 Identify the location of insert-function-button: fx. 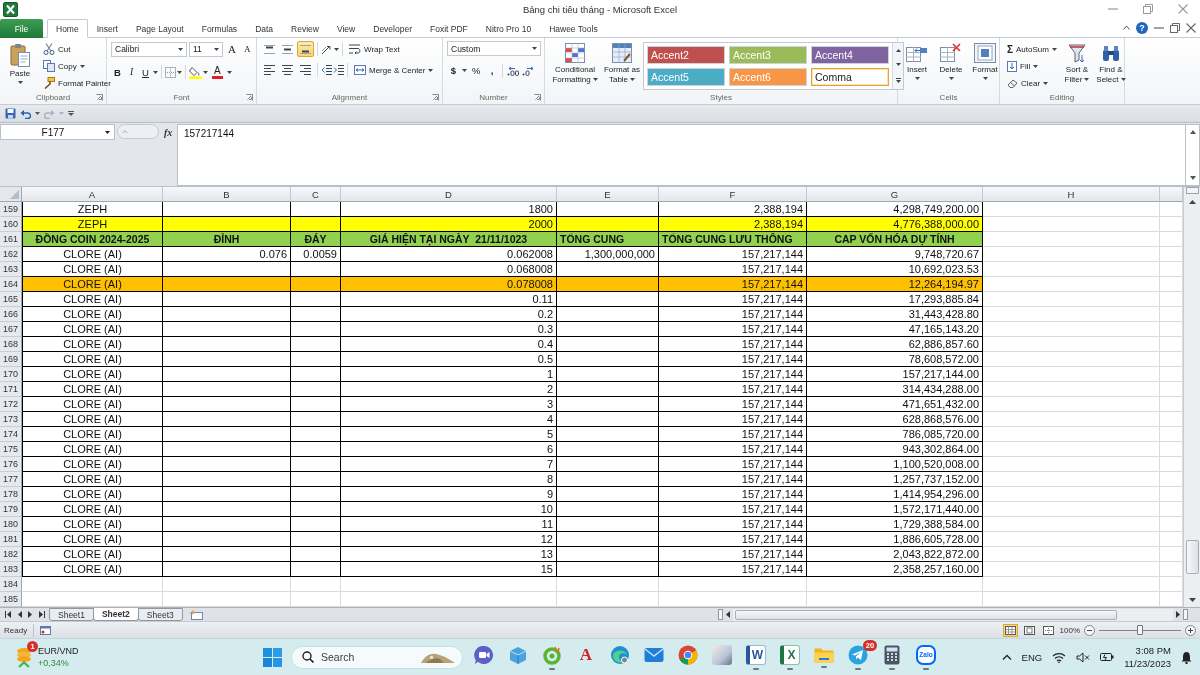
(168, 132).